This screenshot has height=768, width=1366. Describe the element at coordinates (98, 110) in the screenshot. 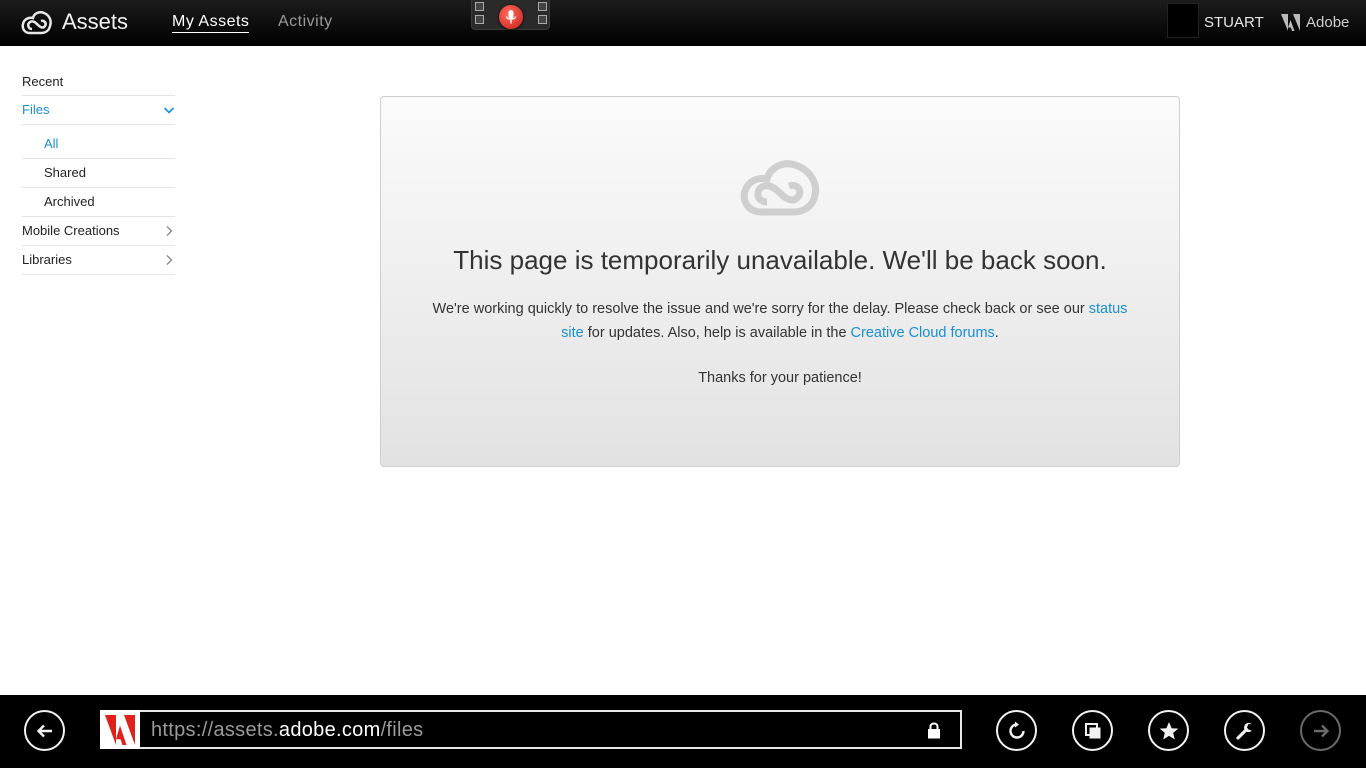

I see `sidebar-item-files: Files` at that location.